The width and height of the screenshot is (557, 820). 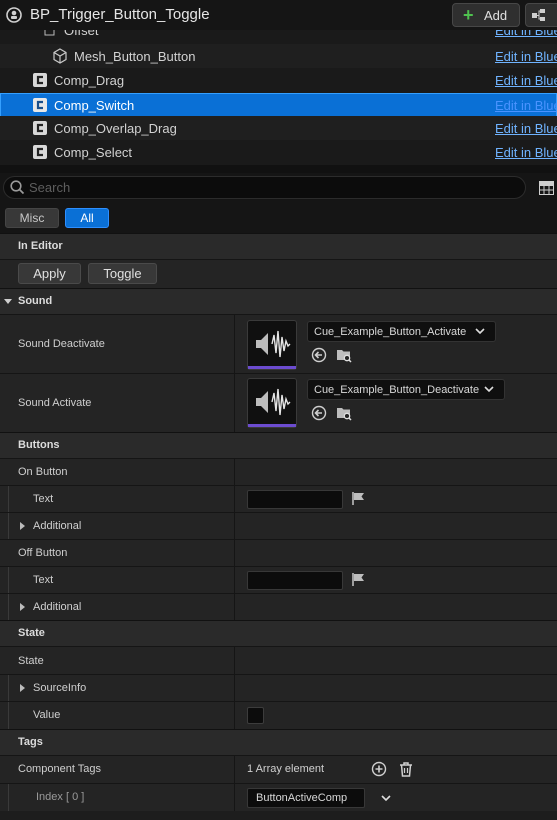 What do you see at coordinates (278, 218) in the screenshot?
I see `category-filters: Misc All` at bounding box center [278, 218].